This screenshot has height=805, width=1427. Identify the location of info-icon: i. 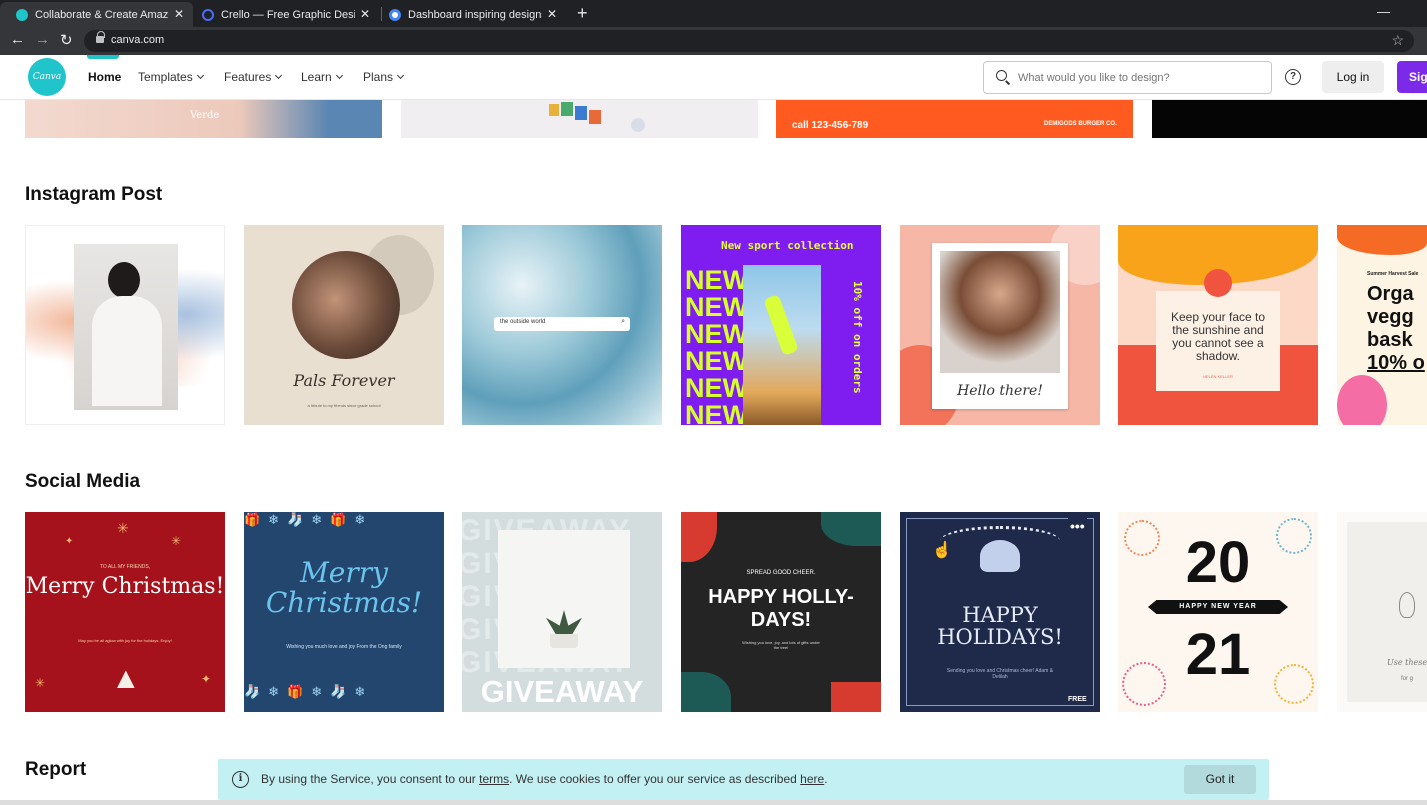
(240, 779).